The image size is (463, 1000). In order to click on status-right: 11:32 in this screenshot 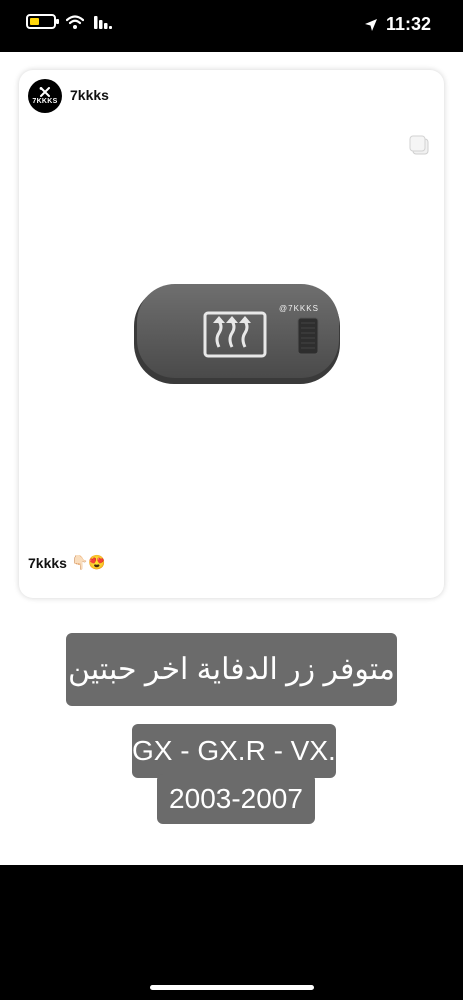, I will do `click(397, 24)`.